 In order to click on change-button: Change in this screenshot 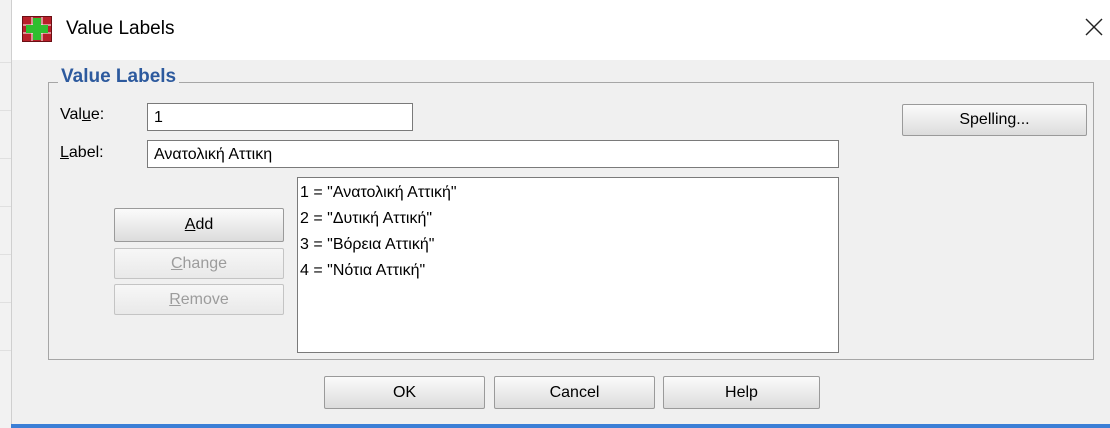, I will do `click(199, 263)`.